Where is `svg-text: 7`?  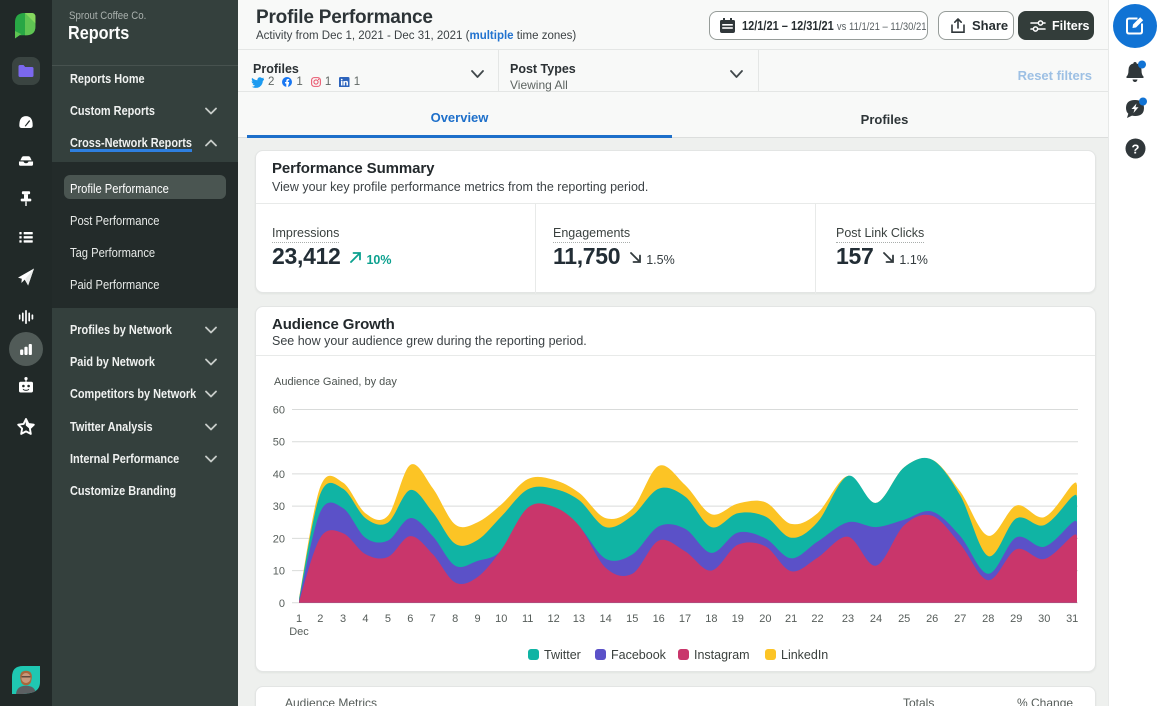
svg-text: 7 is located at coordinates (433, 619).